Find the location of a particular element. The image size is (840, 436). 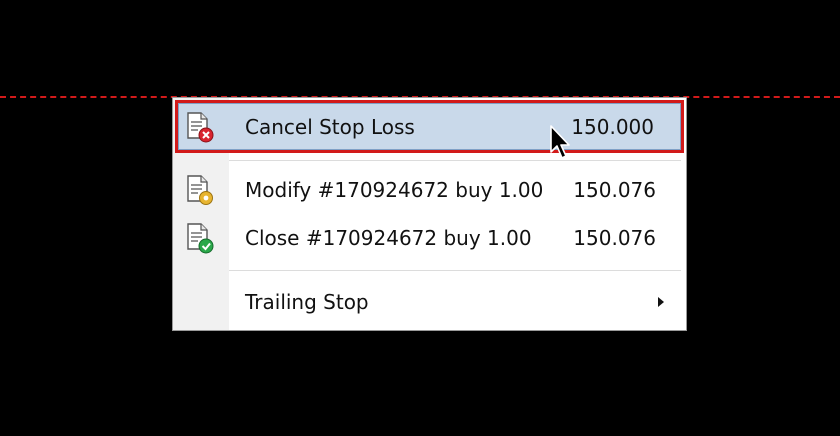

menu-item-trailing-stop: Trailing Stop is located at coordinates (429, 302).